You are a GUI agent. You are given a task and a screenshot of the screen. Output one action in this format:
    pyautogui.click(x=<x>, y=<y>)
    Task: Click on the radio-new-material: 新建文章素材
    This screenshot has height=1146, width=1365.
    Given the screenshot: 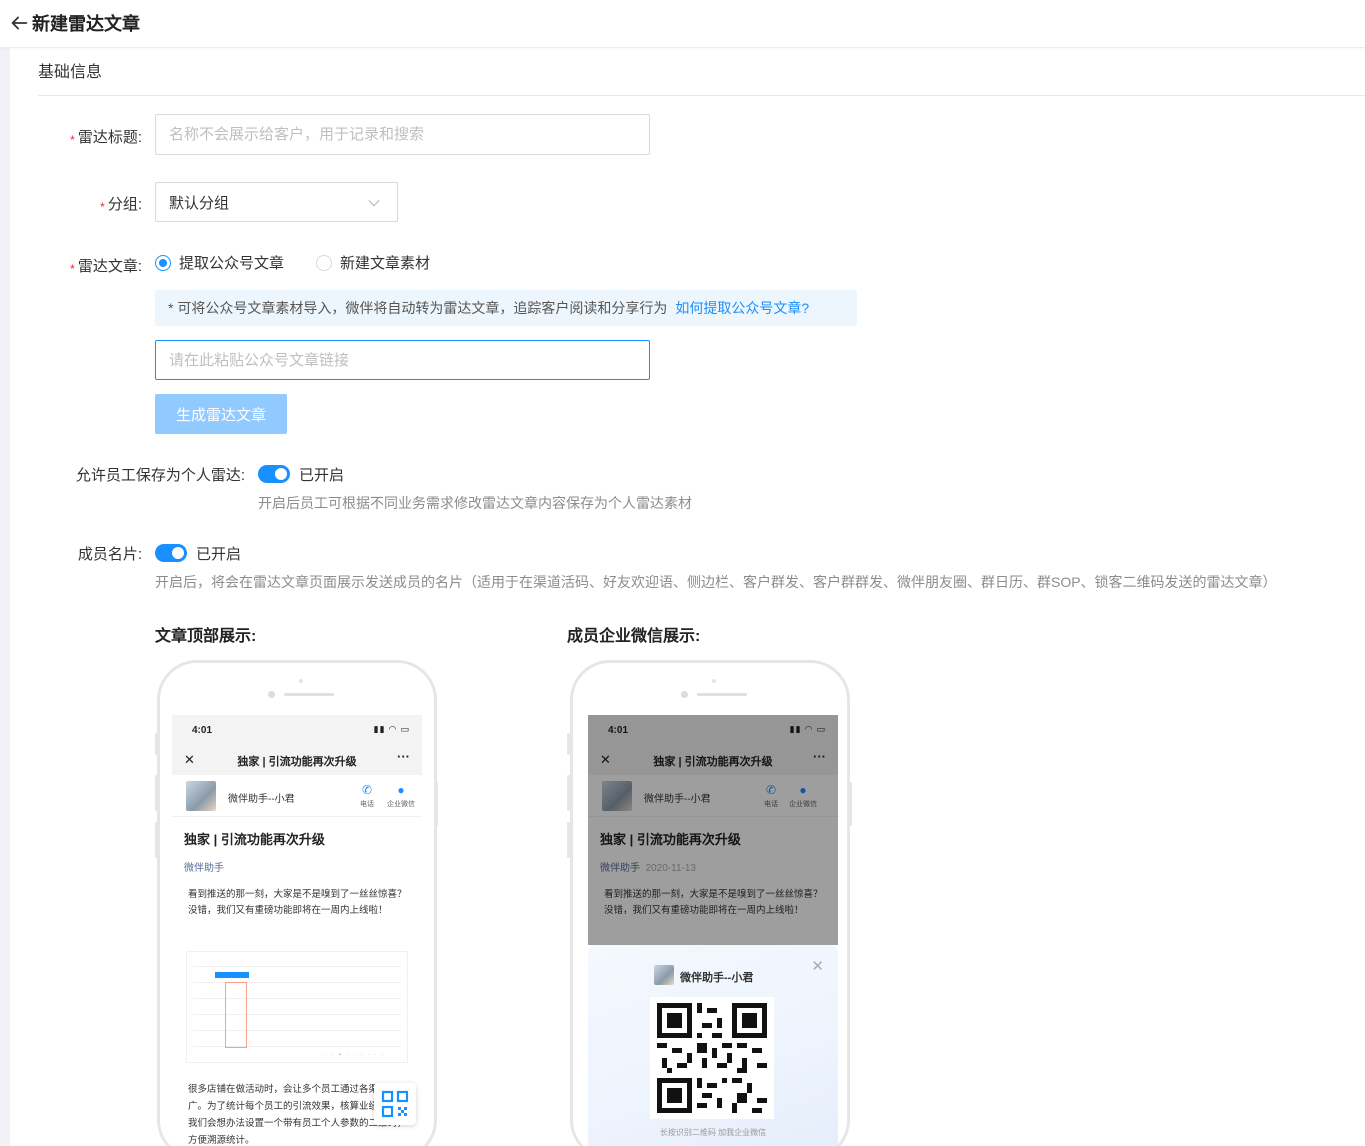 What is the action you would take?
    pyautogui.click(x=373, y=262)
    